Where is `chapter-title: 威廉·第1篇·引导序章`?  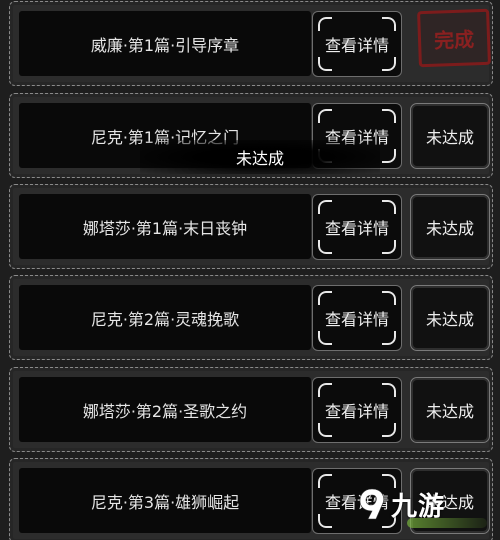
chapter-title: 威廉·第1篇·引导序章 is located at coordinates (165, 43).